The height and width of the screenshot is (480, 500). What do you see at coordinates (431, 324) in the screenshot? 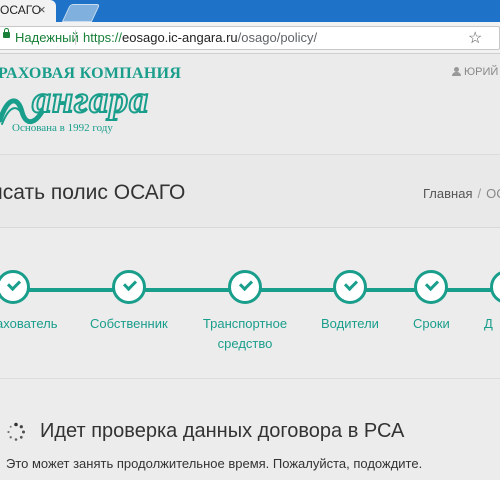
I see `step-5-label: Сроки` at bounding box center [431, 324].